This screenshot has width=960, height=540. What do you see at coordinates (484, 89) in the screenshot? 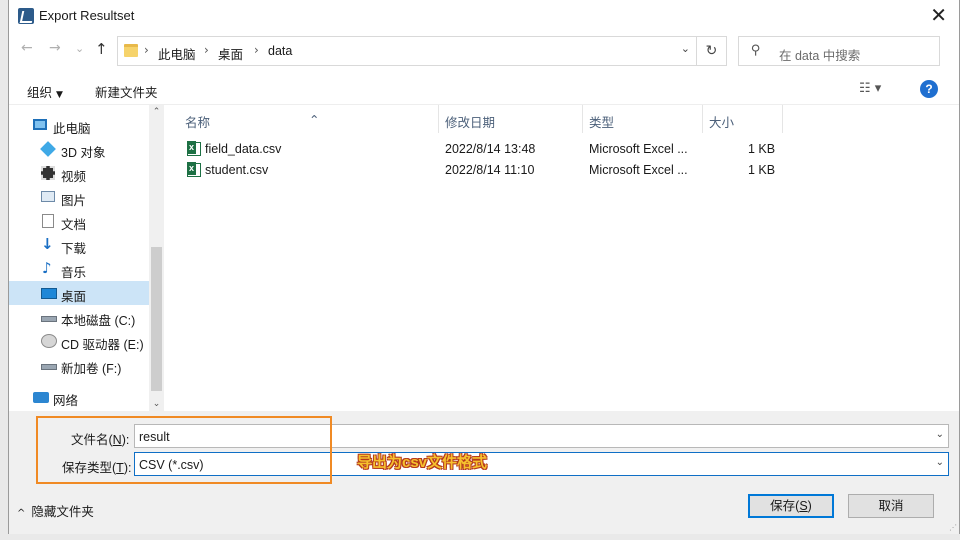
I see `command-bar: 组织 ▼ 新建文件夹 ☷ ▾ ?` at bounding box center [484, 89].